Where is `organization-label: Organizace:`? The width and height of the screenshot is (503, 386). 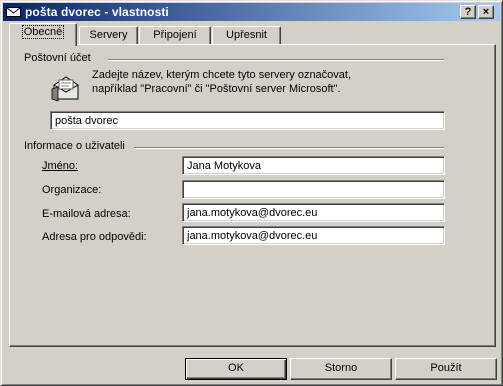
organization-label: Organizace: is located at coordinates (72, 190).